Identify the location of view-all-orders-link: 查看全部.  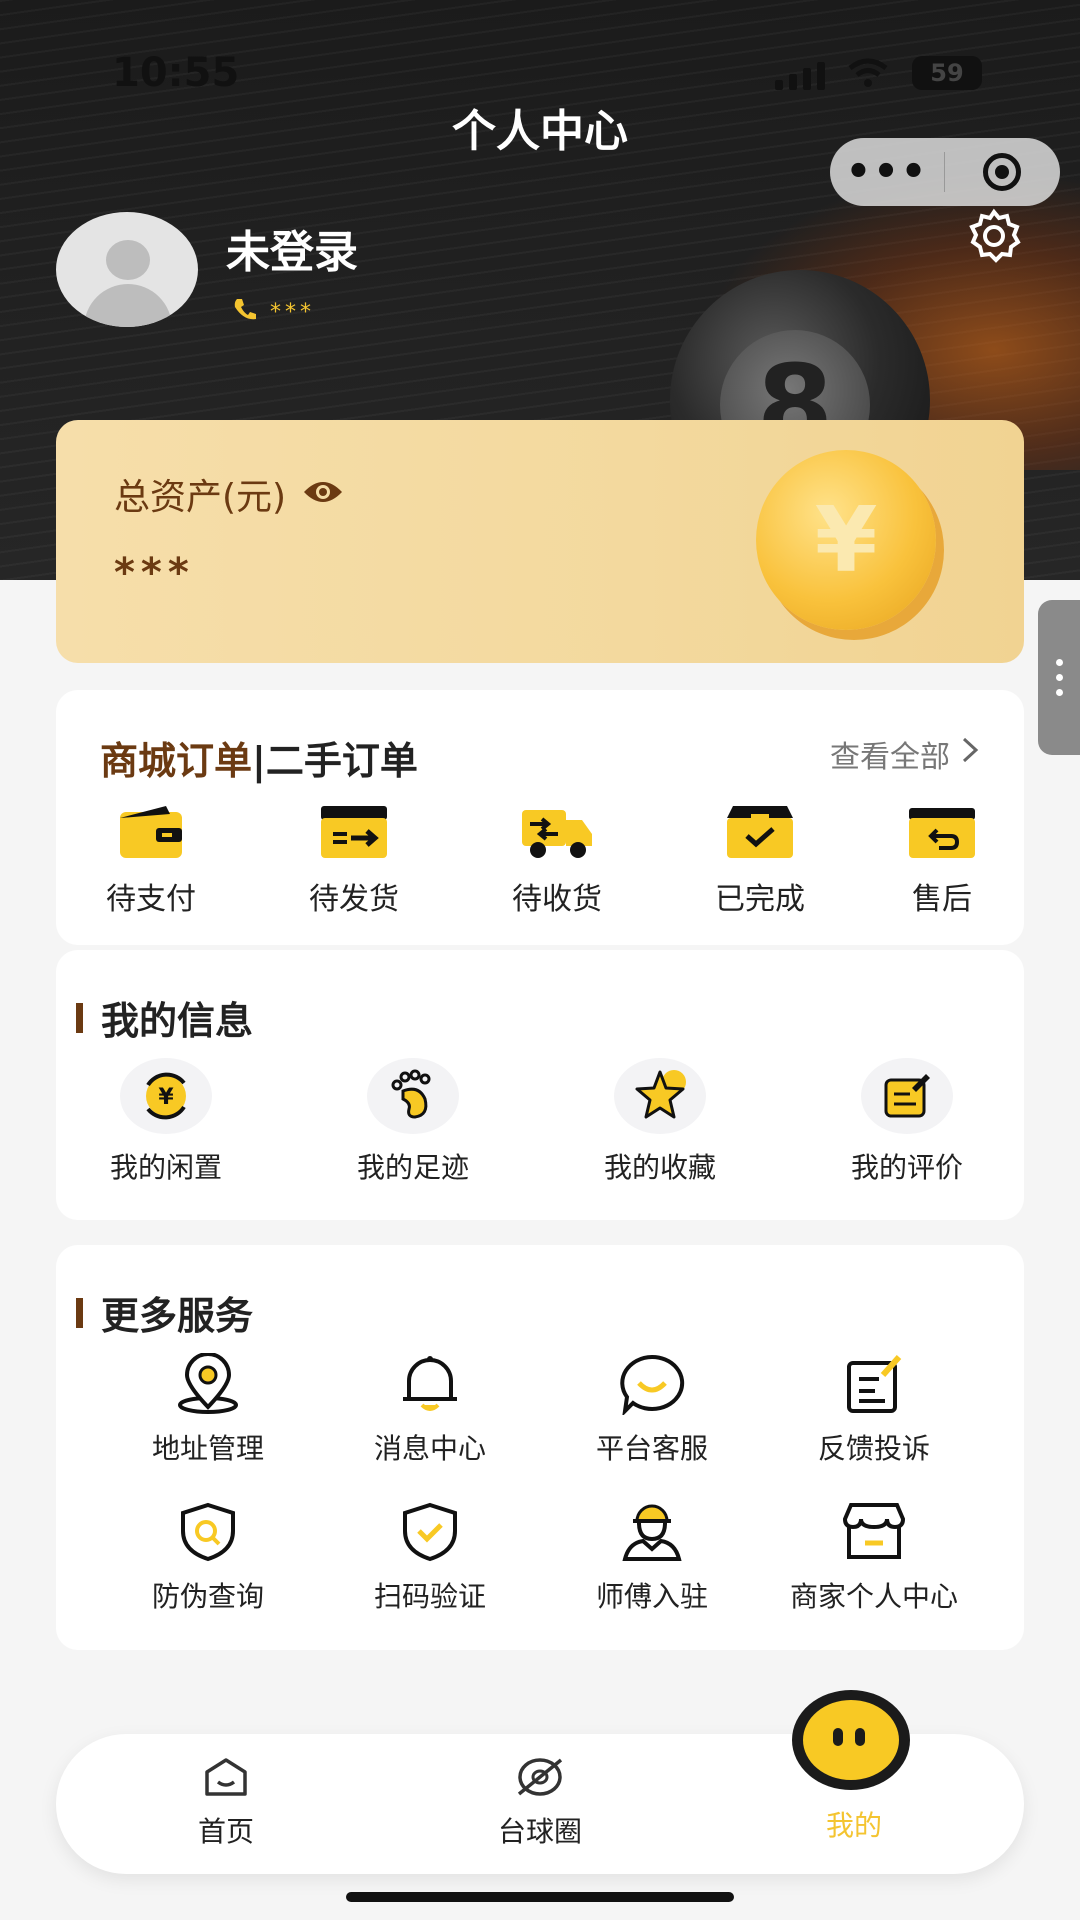
(905, 754).